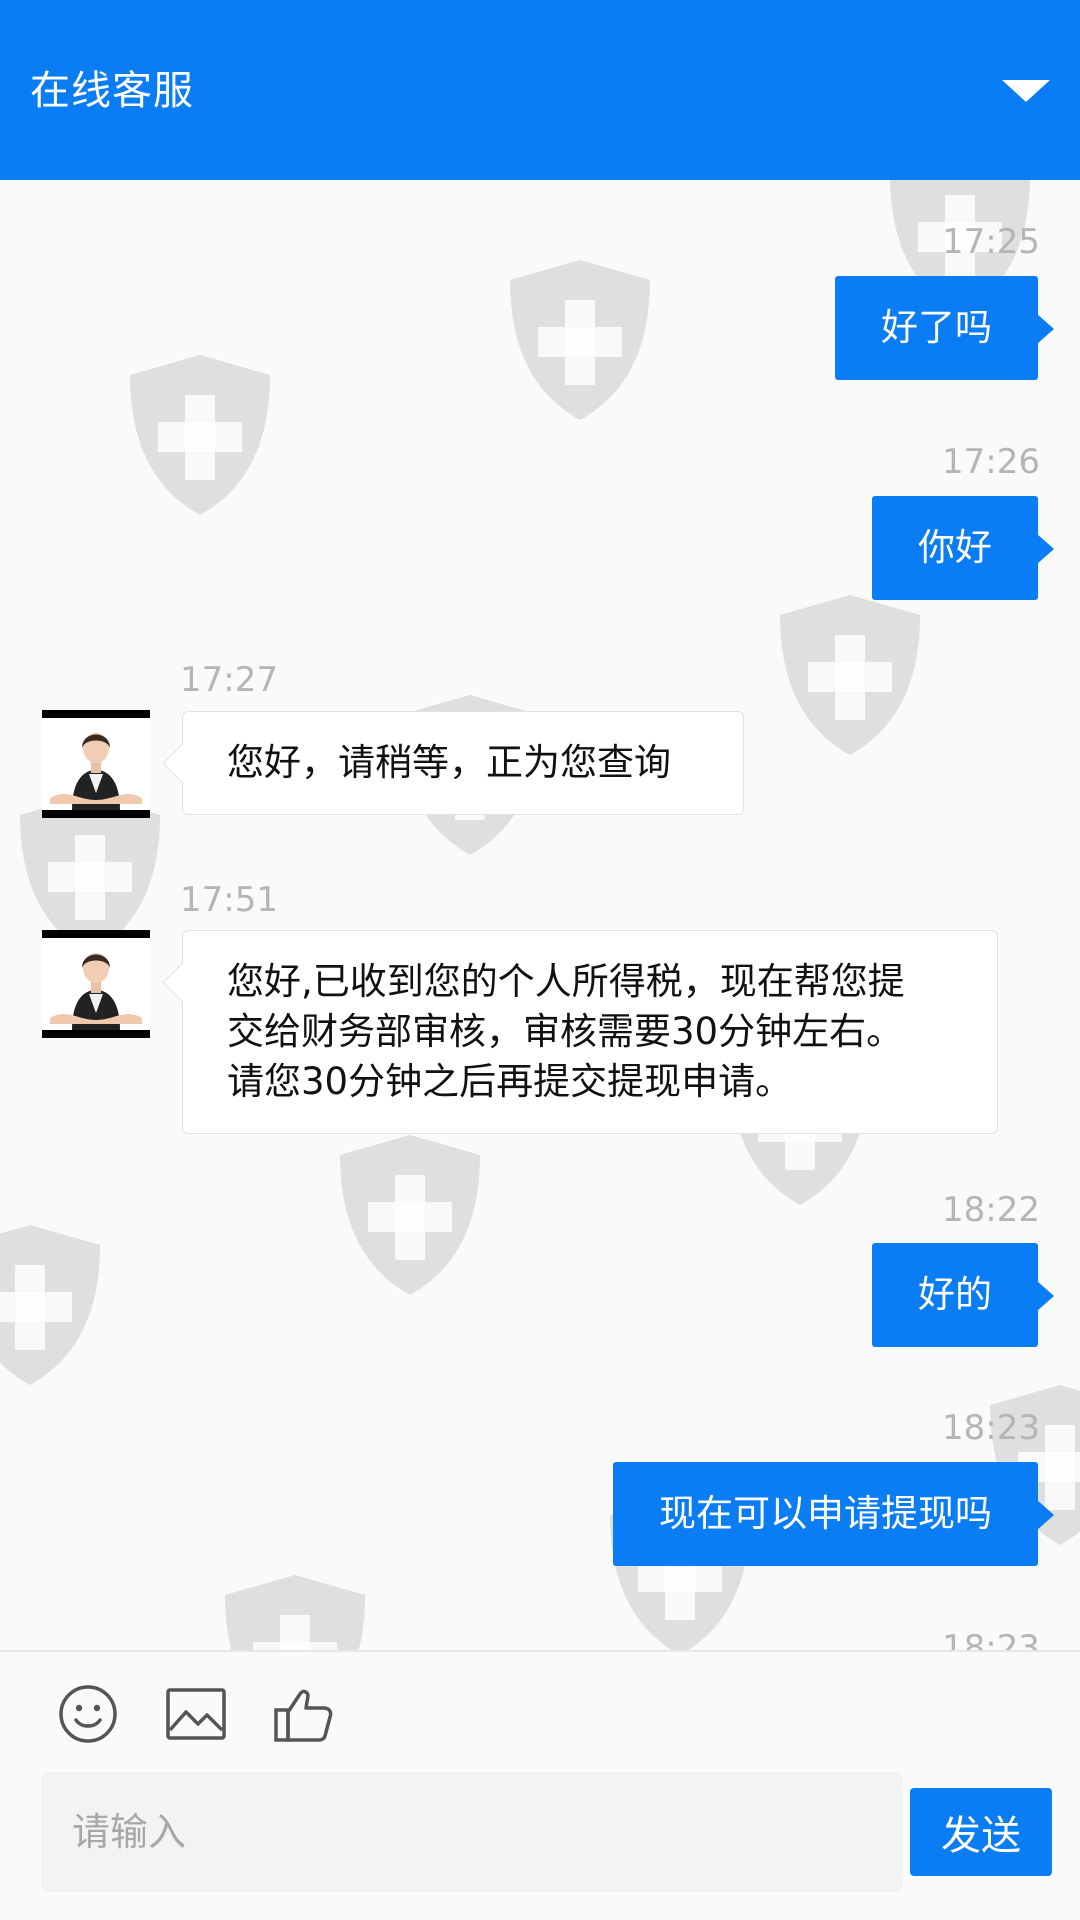 Image resolution: width=1080 pixels, height=1920 pixels. What do you see at coordinates (449, 762) in the screenshot?
I see `message-text: 您好，请稍等，正为您查询` at bounding box center [449, 762].